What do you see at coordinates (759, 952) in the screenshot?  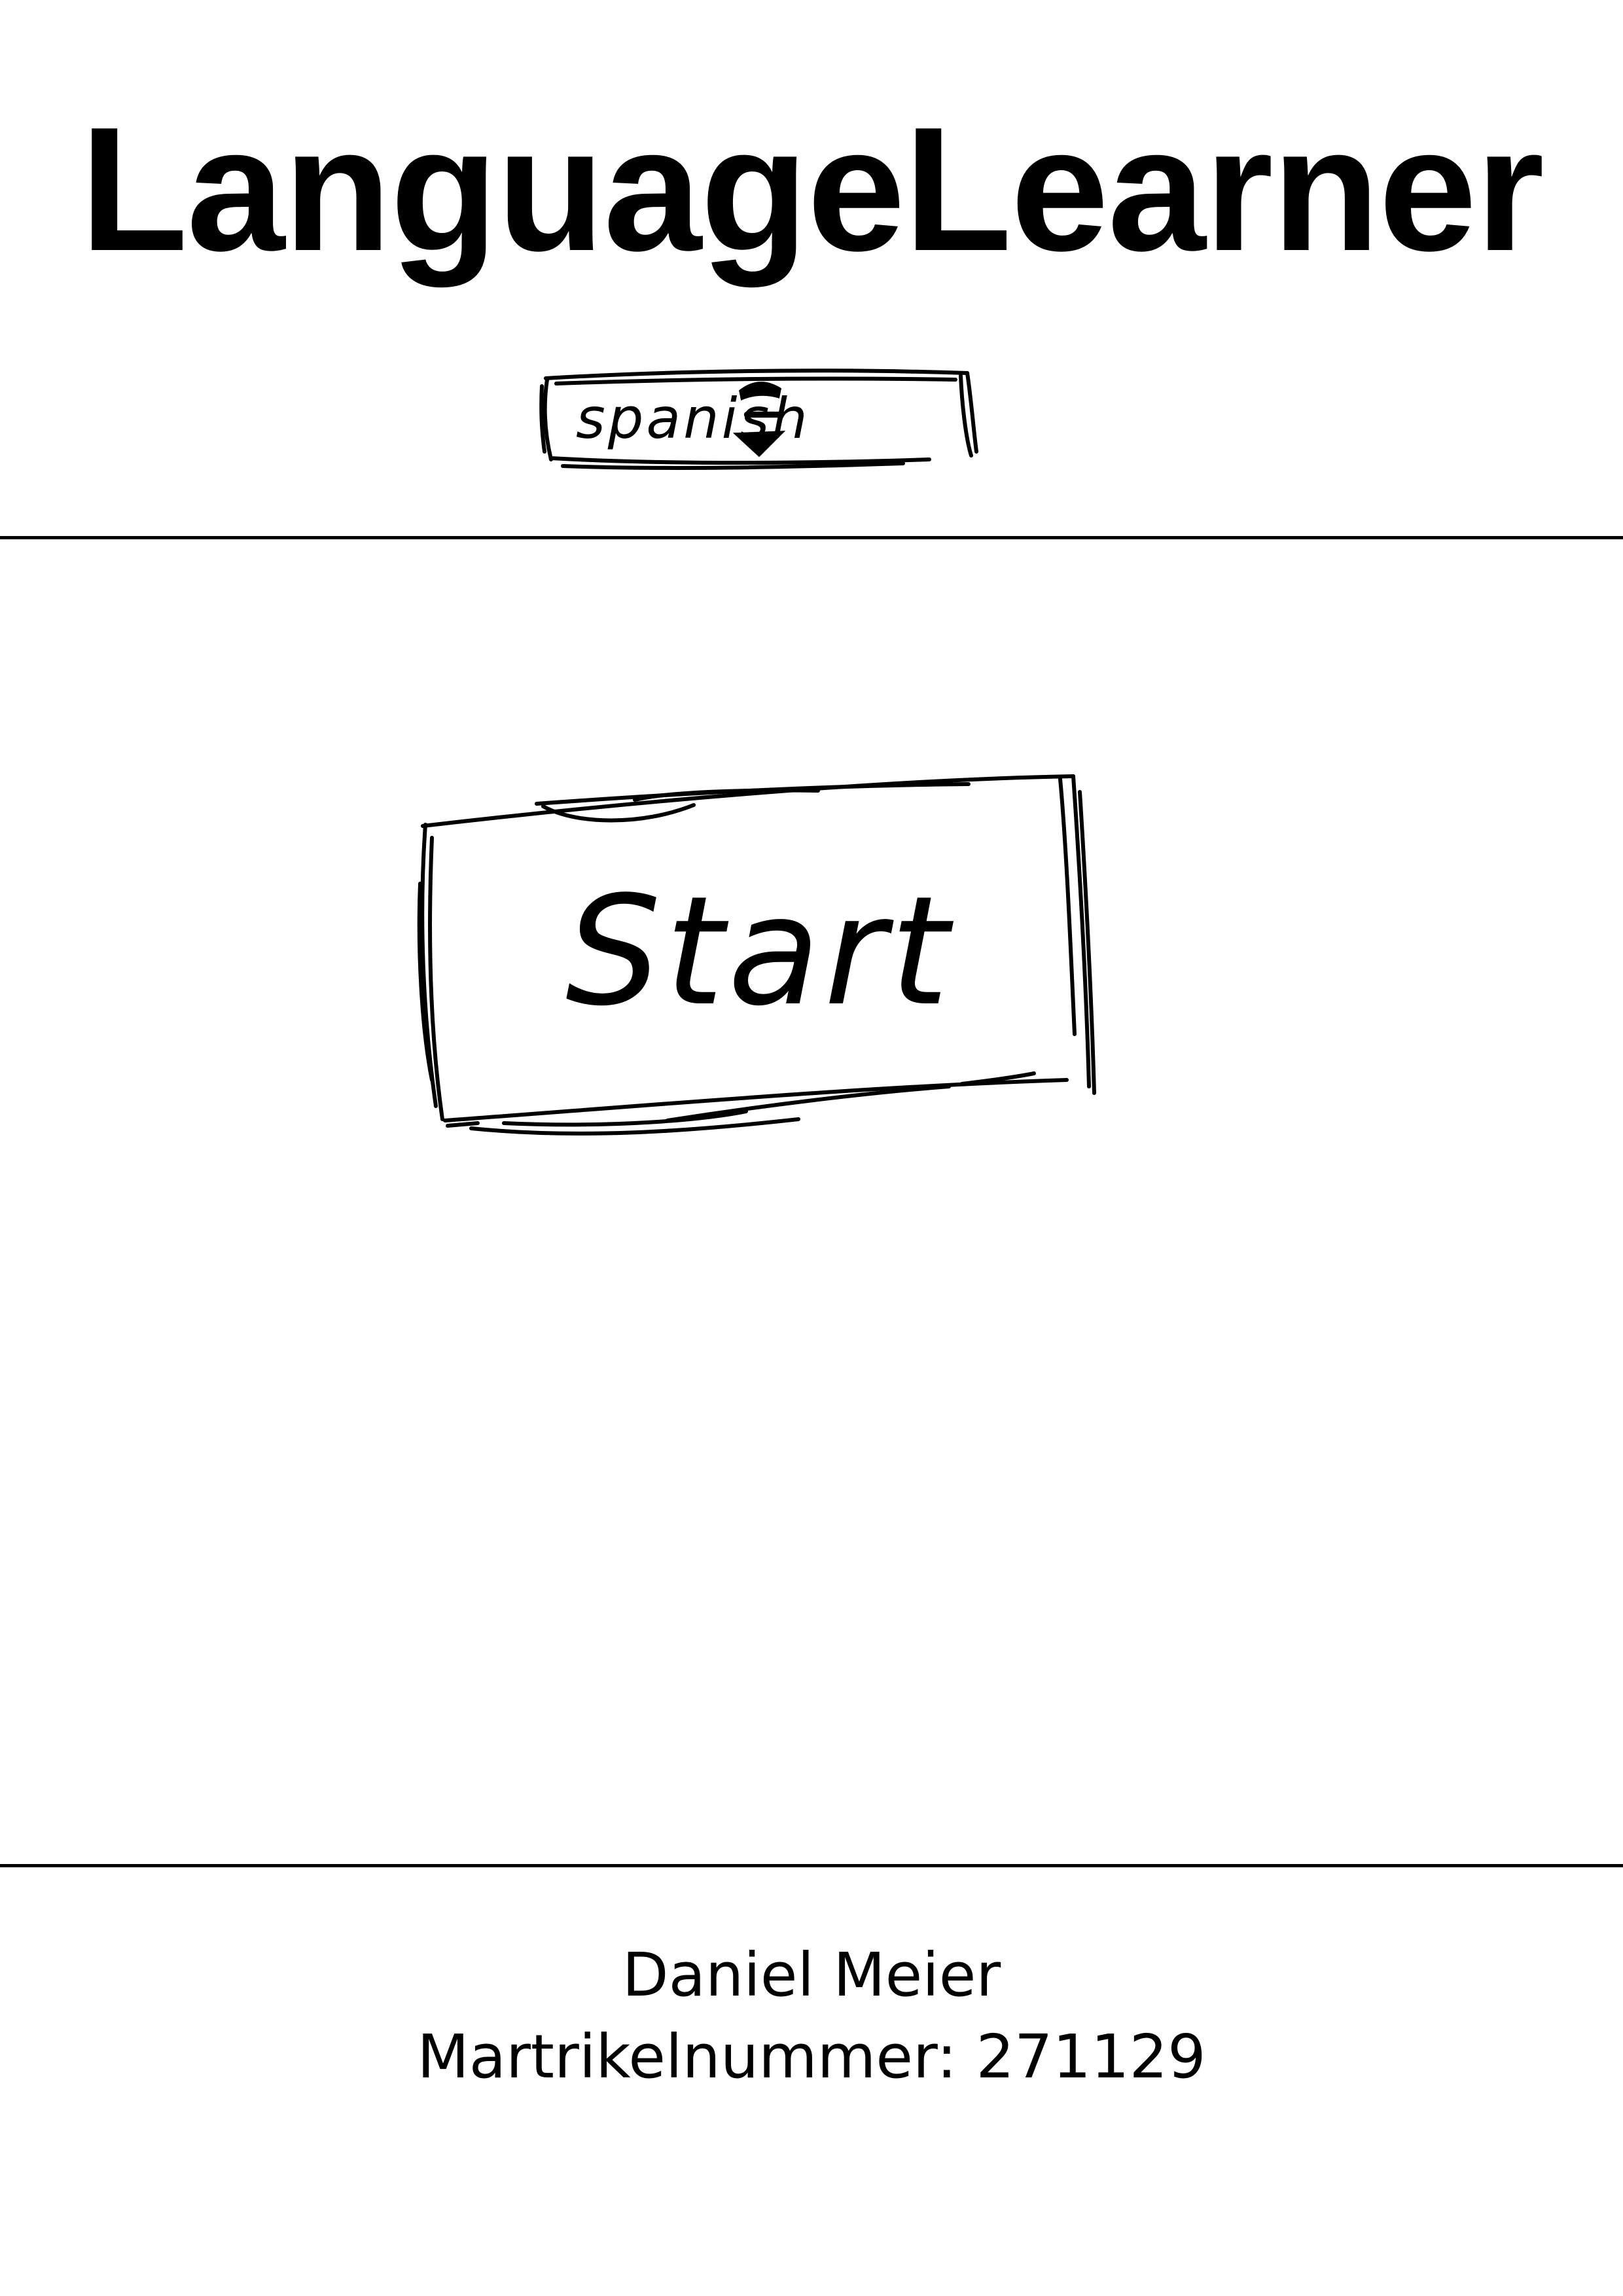 I see `start-button-label: Start` at bounding box center [759, 952].